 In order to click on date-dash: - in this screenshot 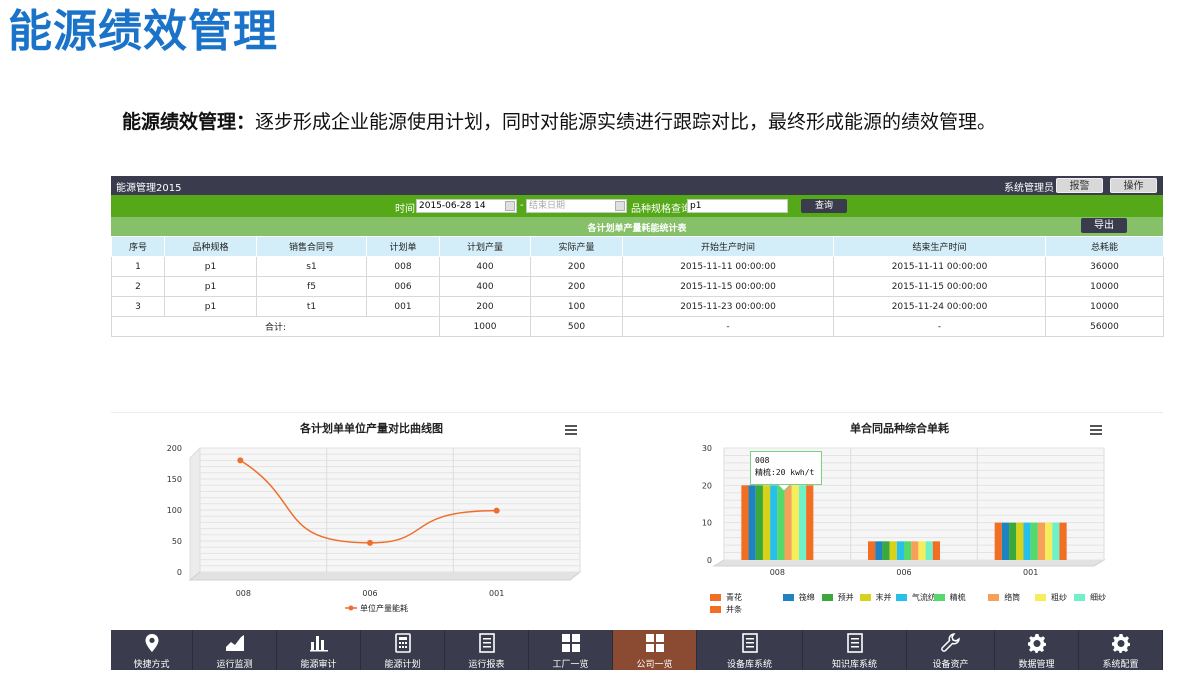, I will do `click(522, 205)`.